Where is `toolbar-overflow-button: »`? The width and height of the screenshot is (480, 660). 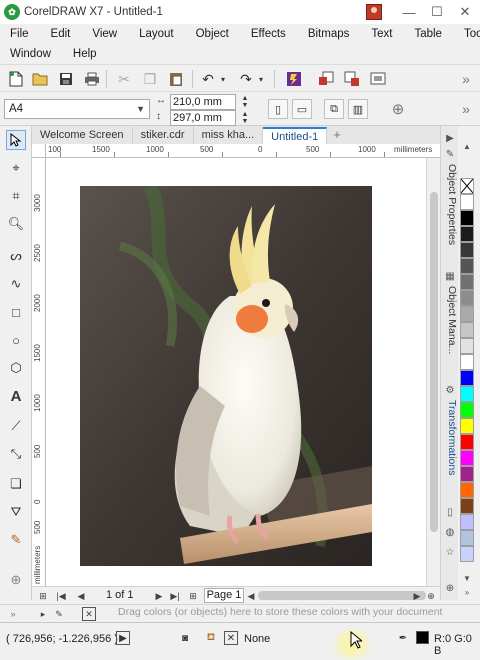
toolbar-overflow-button: » is located at coordinates (466, 79).